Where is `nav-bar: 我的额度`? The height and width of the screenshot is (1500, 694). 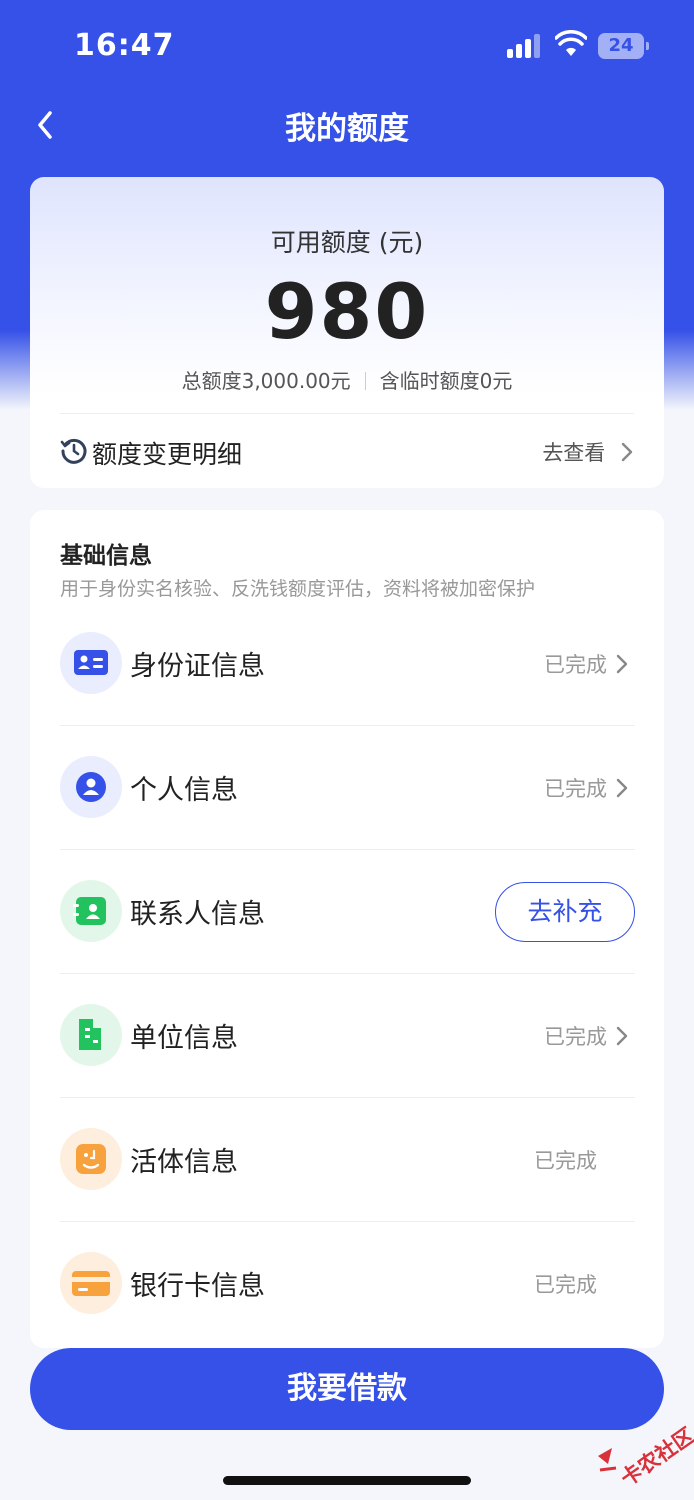 nav-bar: 我的额度 is located at coordinates (347, 125).